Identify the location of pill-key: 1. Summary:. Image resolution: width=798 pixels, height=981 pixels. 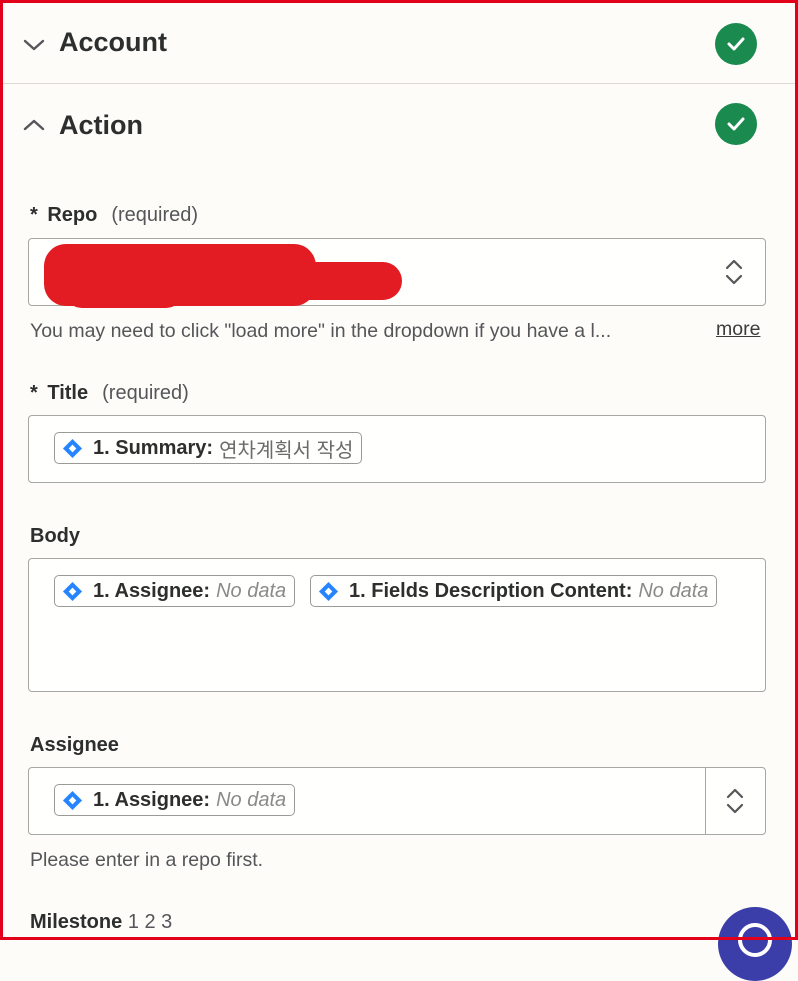
(153, 447).